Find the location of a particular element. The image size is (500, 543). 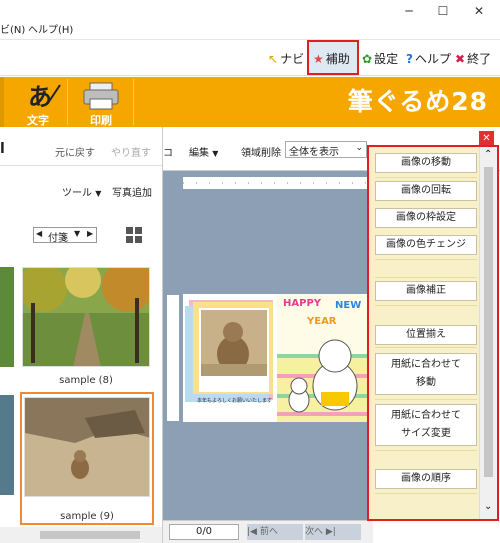

insatsu-label: 印刷 is located at coordinates (101, 120).